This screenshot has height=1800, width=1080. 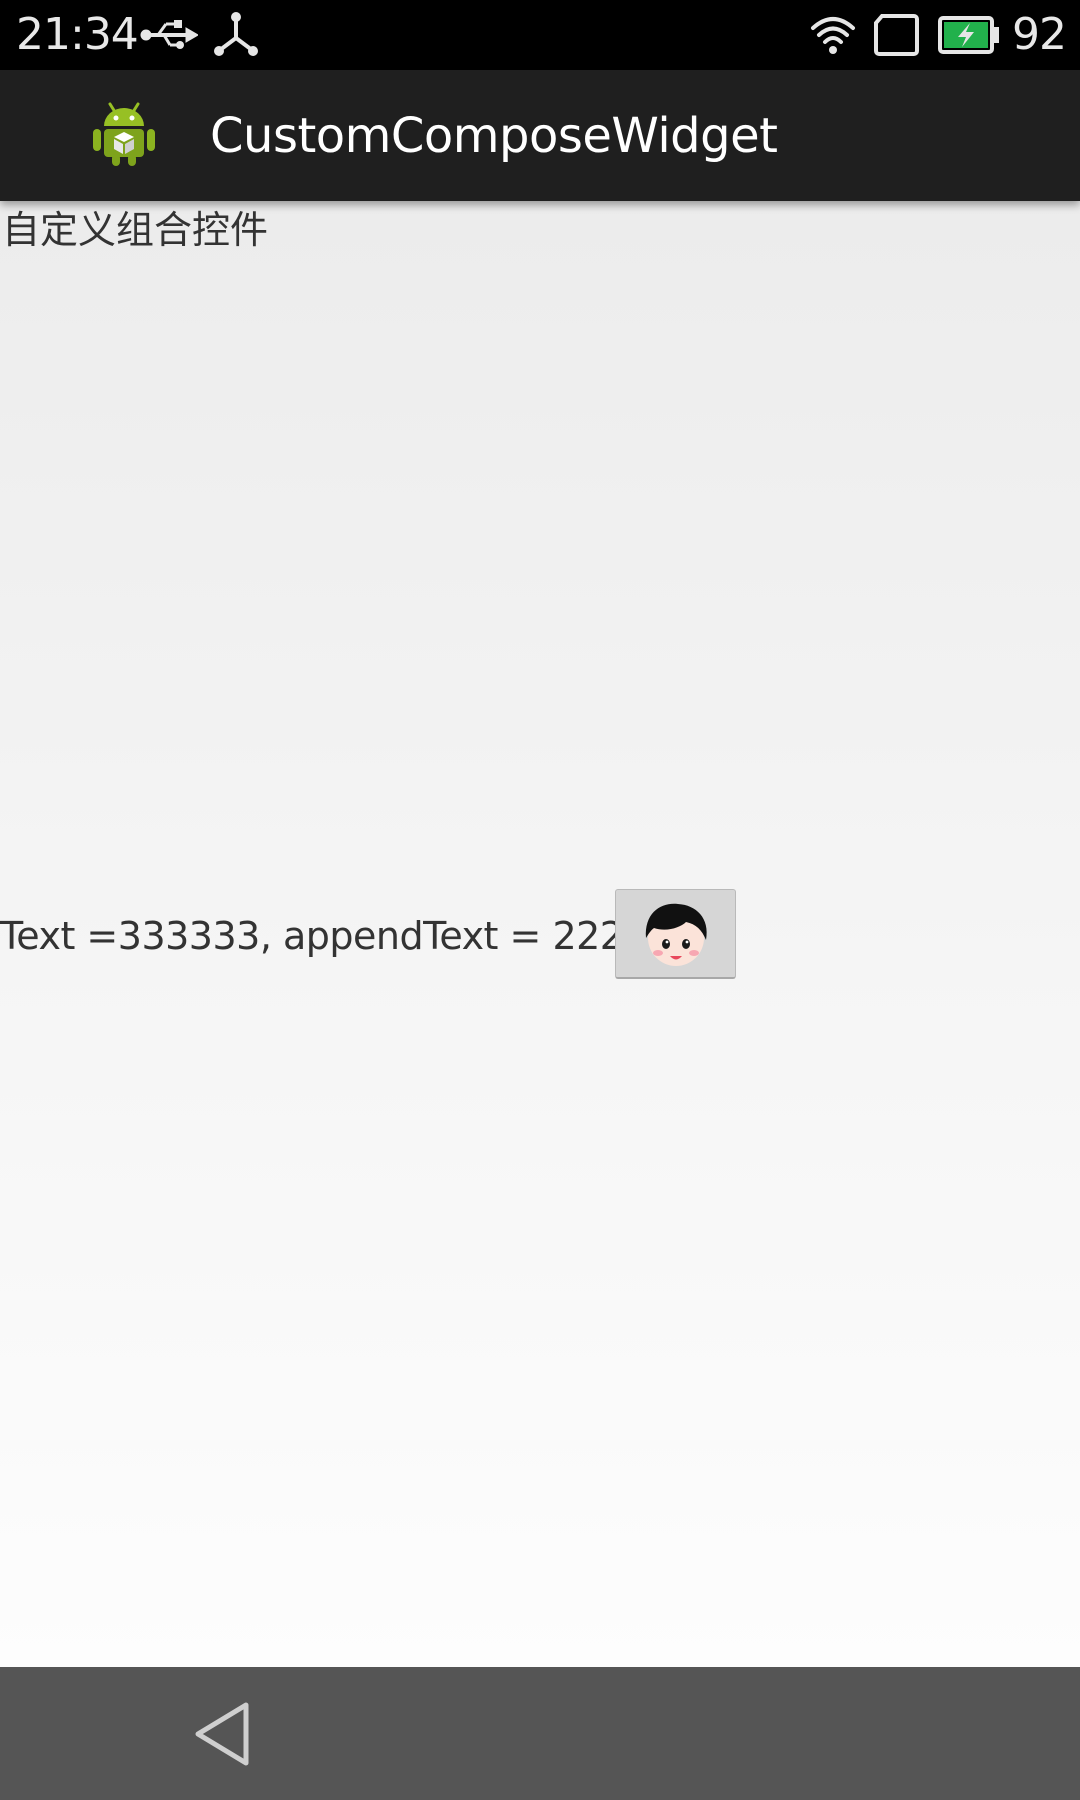 I want to click on custom-compose-widget: Text =333333, appendText = 22222, so click(x=540, y=935).